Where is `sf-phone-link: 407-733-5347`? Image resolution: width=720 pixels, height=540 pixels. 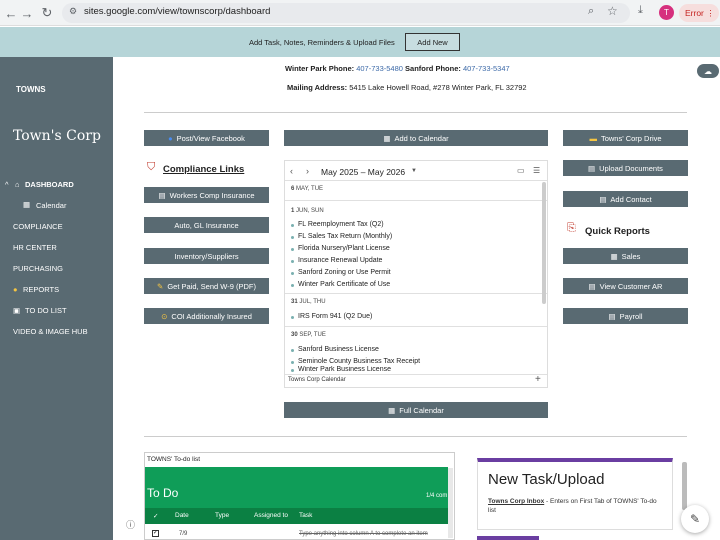 sf-phone-link: 407-733-5347 is located at coordinates (486, 68).